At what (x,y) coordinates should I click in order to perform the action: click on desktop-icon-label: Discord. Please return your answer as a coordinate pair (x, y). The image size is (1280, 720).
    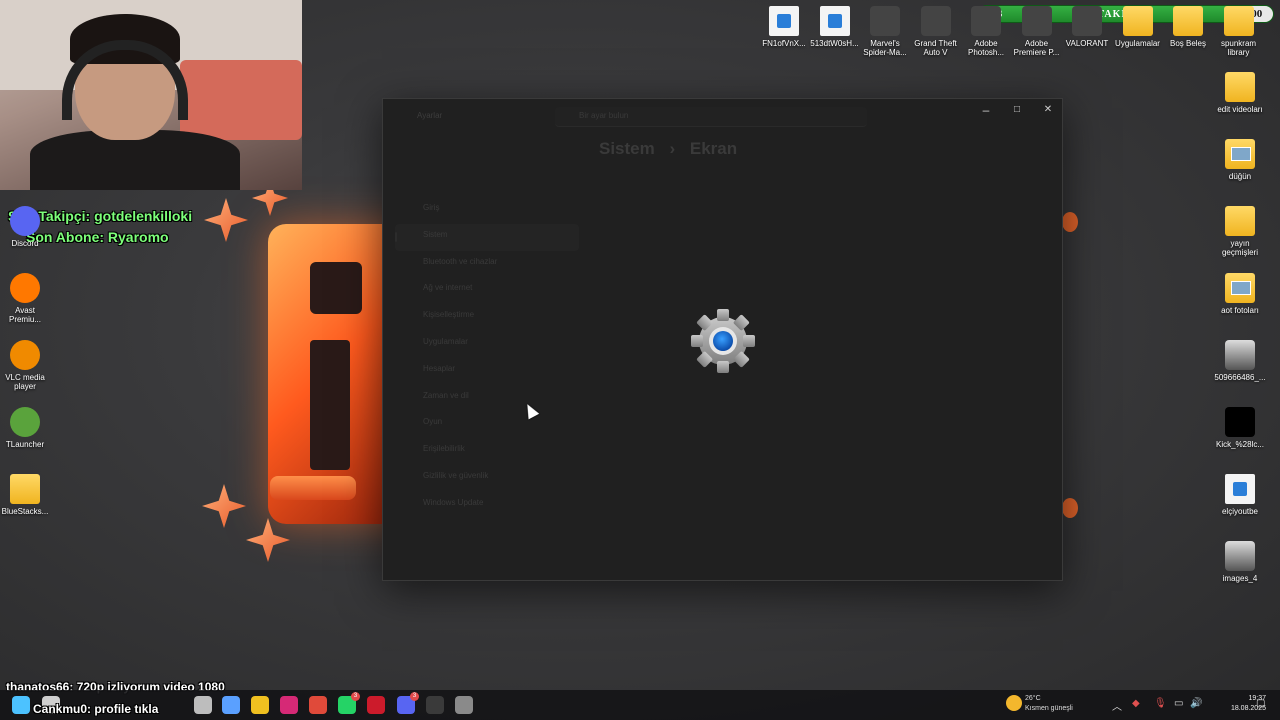
    Looking at the image, I should click on (25, 243).